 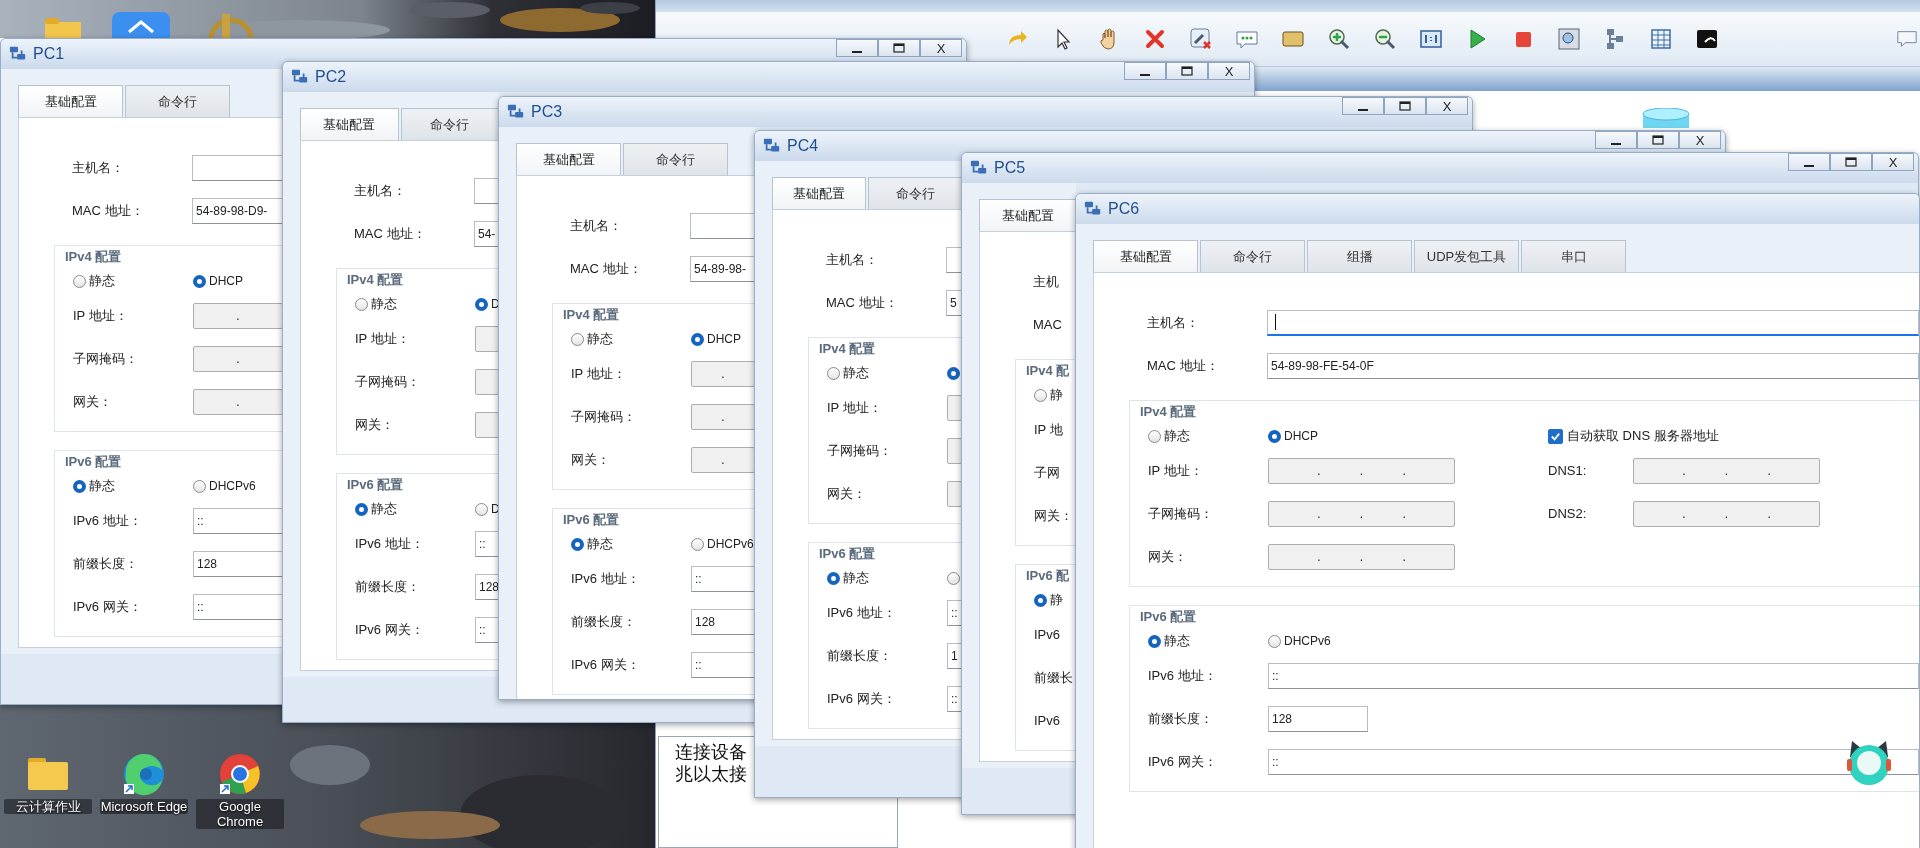 What do you see at coordinates (237, 210) in the screenshot?
I see `input-field: 54-89-98-D9-` at bounding box center [237, 210].